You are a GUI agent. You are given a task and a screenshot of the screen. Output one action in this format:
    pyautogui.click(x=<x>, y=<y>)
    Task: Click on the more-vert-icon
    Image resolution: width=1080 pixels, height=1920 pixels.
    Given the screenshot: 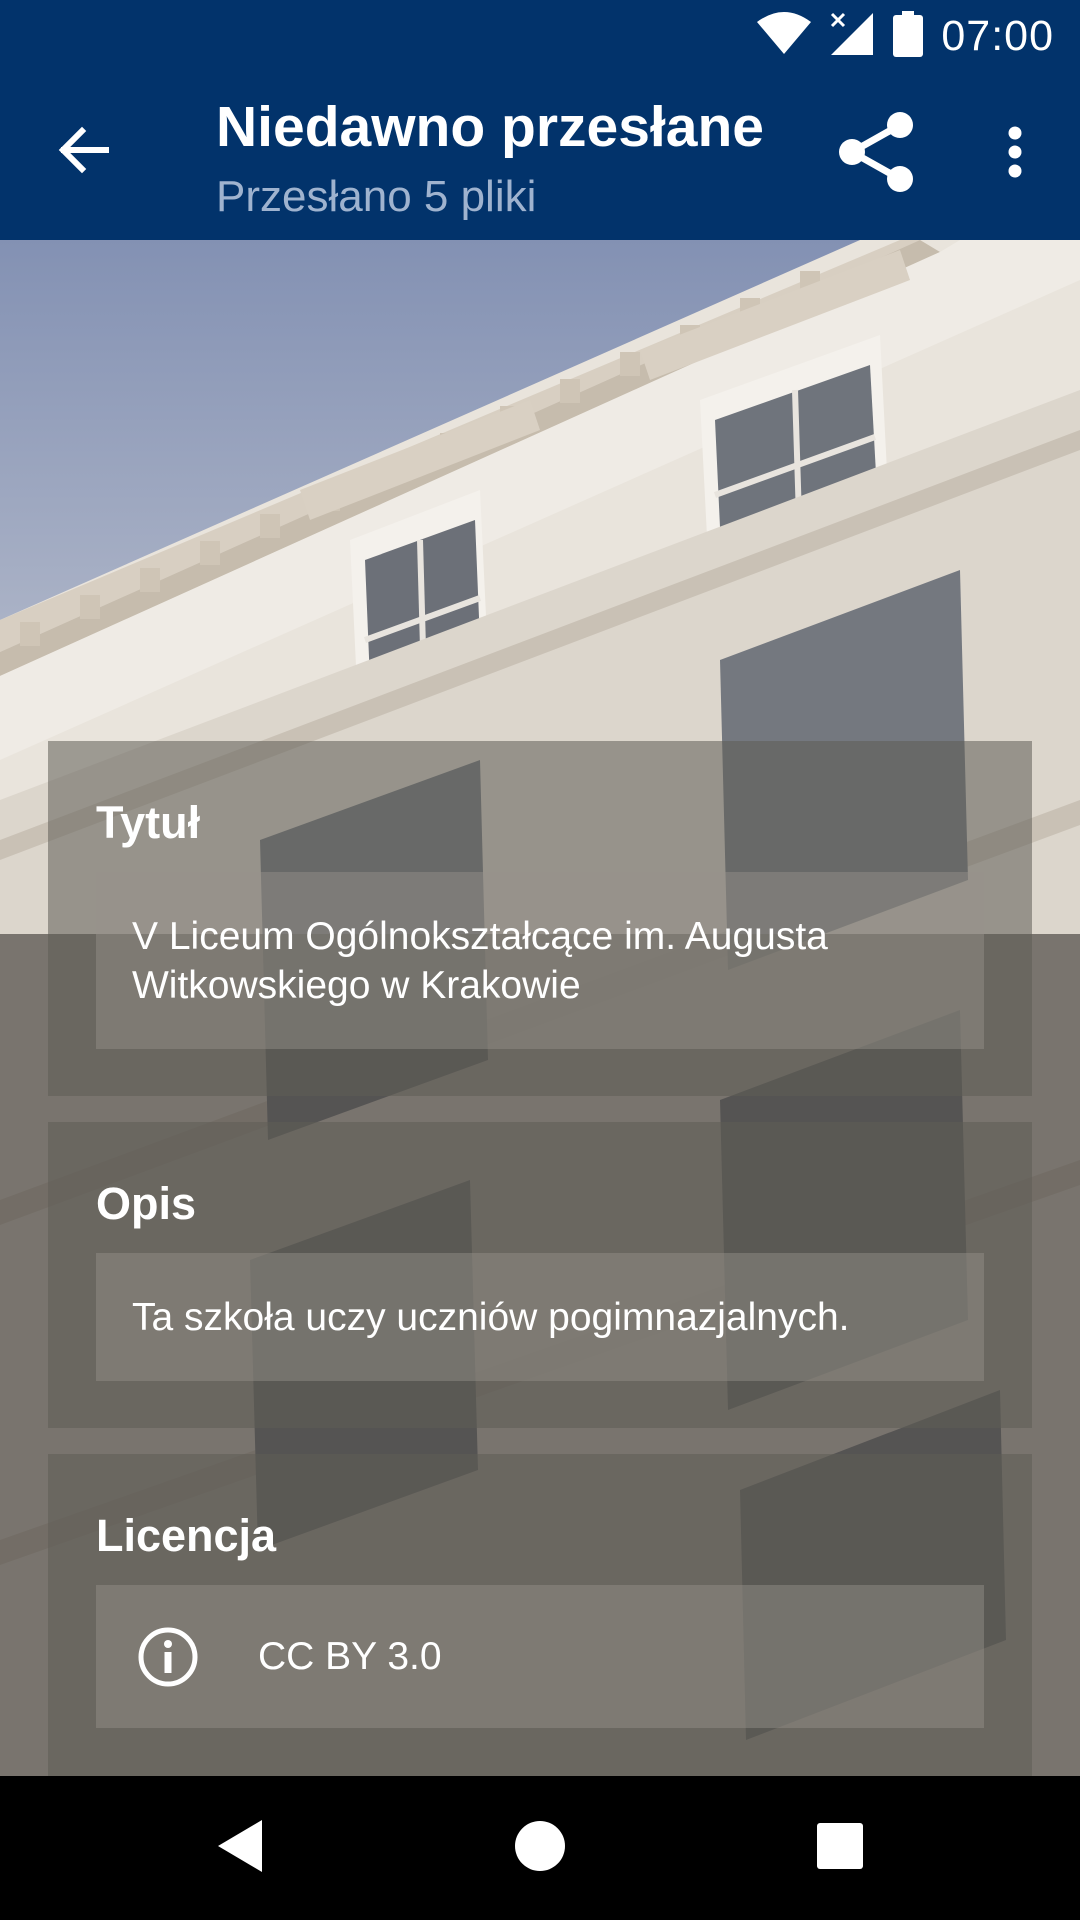 What is the action you would take?
    pyautogui.click(x=1015, y=154)
    